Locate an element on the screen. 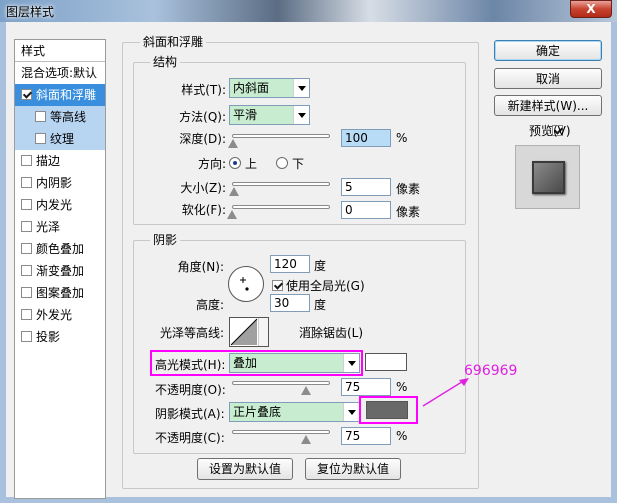 The height and width of the screenshot is (503, 617). highlight-opacity-input: 75 is located at coordinates (366, 387).